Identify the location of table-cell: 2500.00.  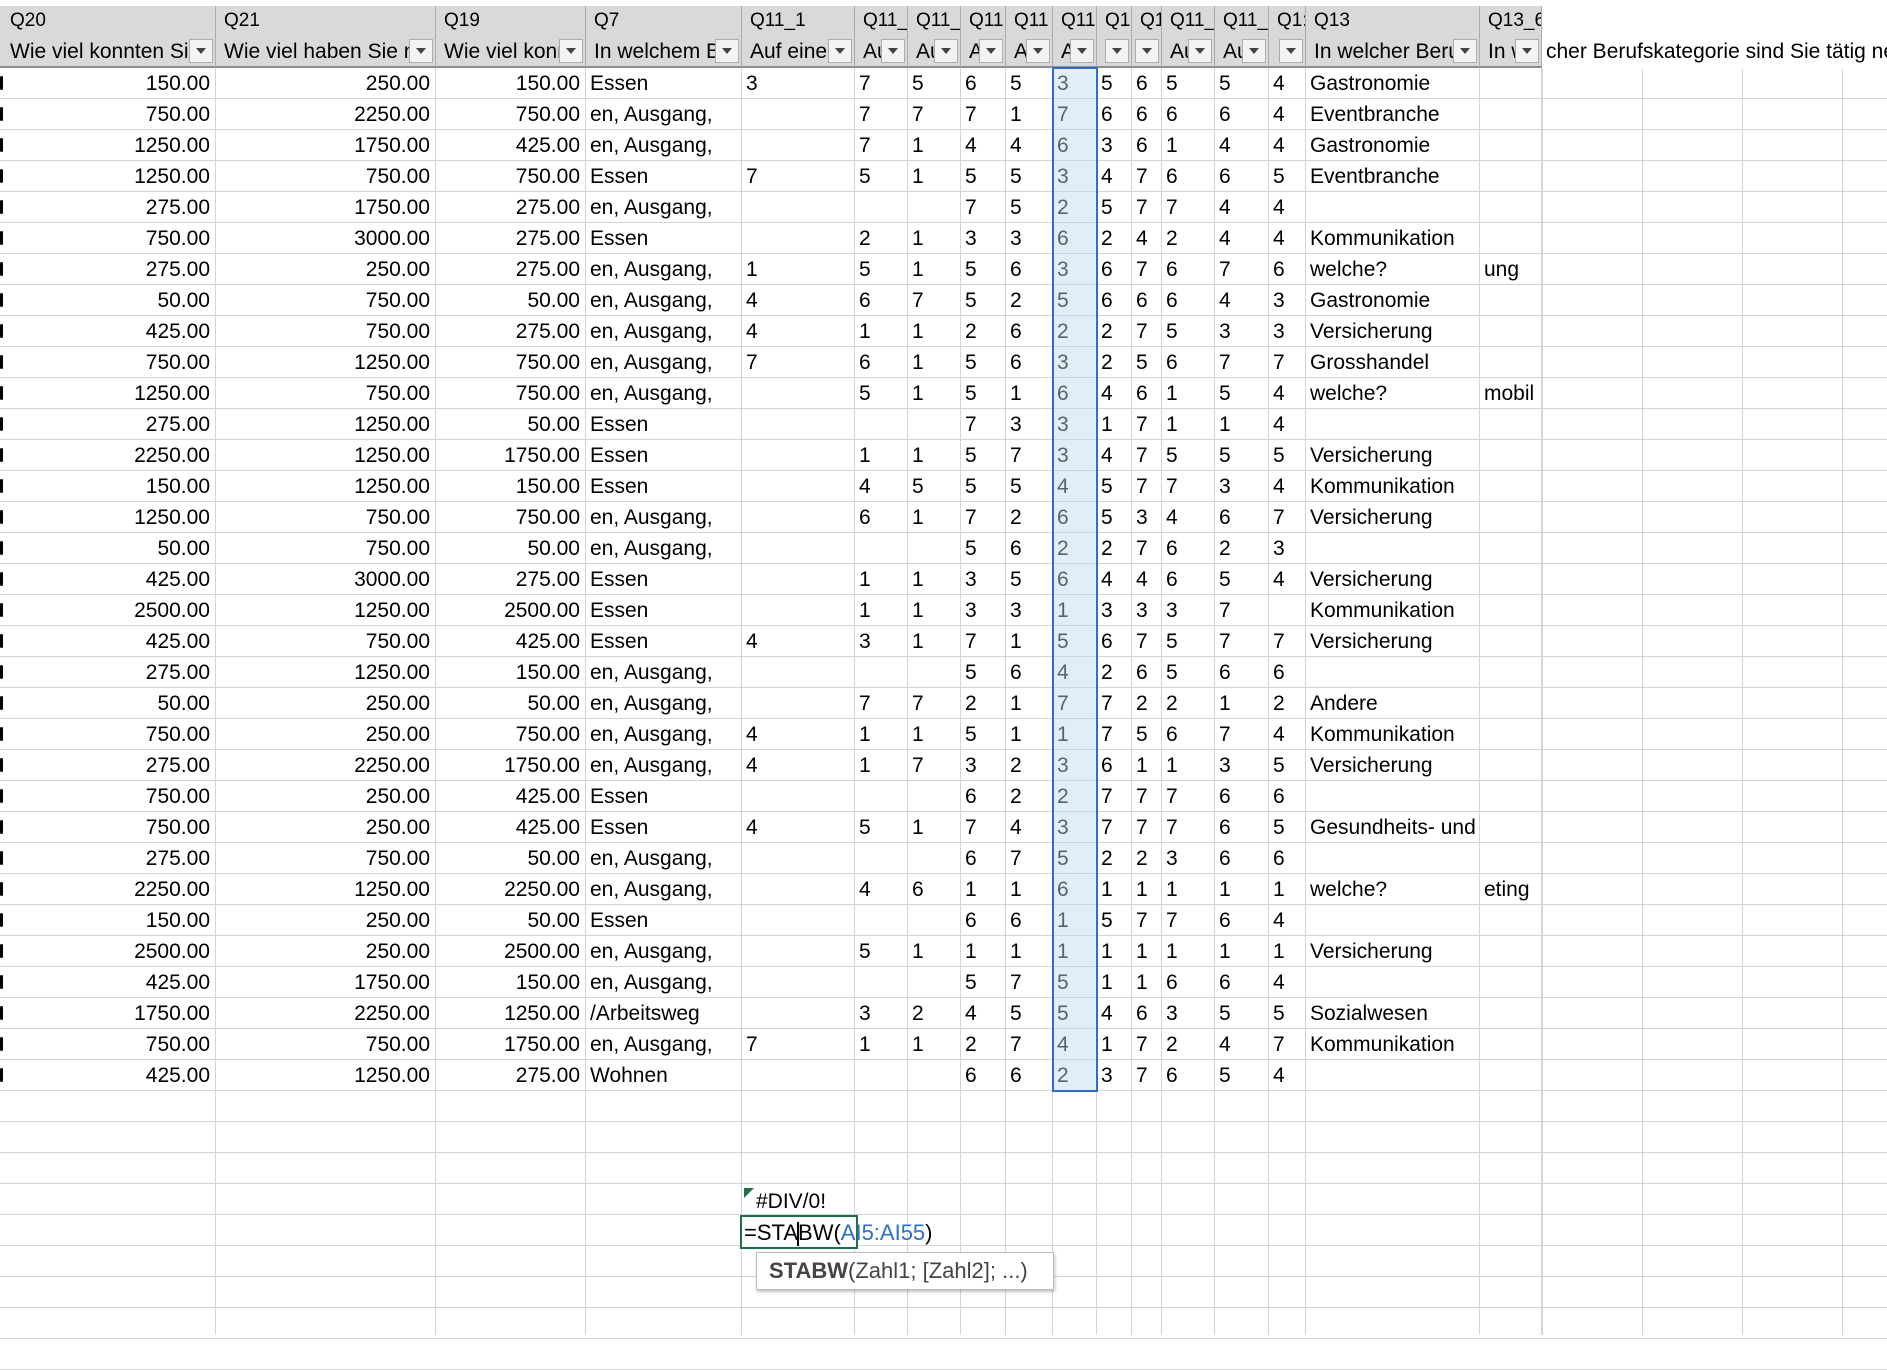
(511, 610).